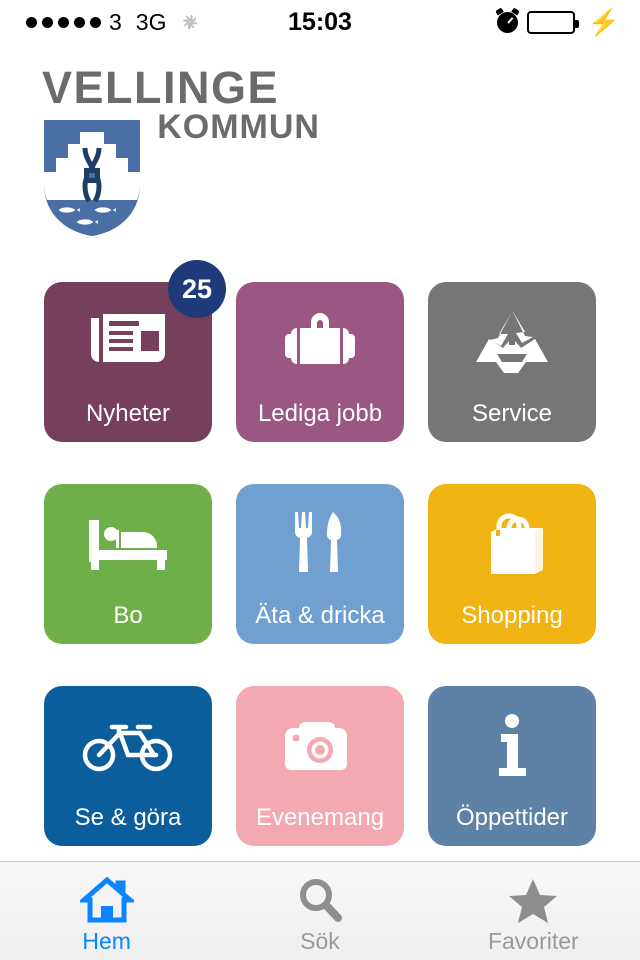 The width and height of the screenshot is (640, 960). I want to click on tile-se-gora-surface: Se & göra, so click(128, 766).